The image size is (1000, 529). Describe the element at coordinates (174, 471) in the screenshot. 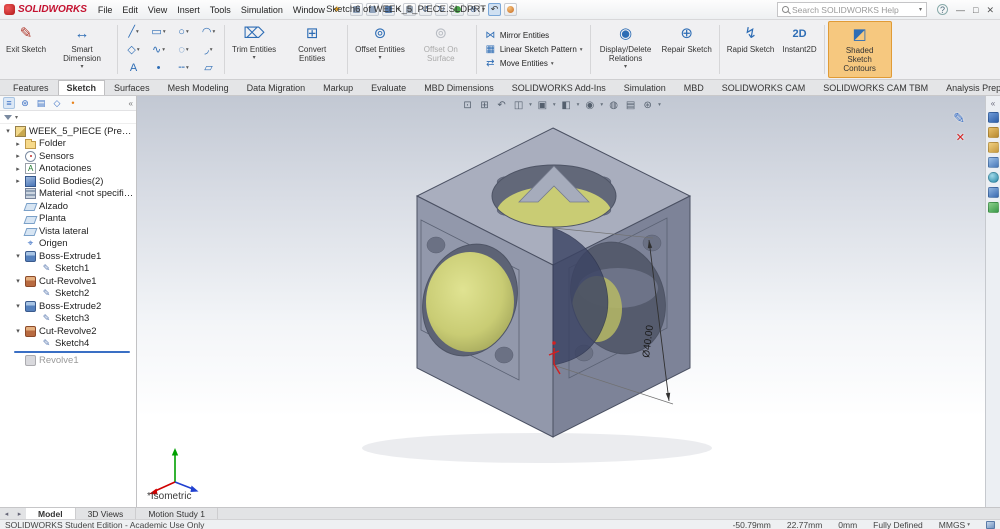

I see `reference-triad` at that location.